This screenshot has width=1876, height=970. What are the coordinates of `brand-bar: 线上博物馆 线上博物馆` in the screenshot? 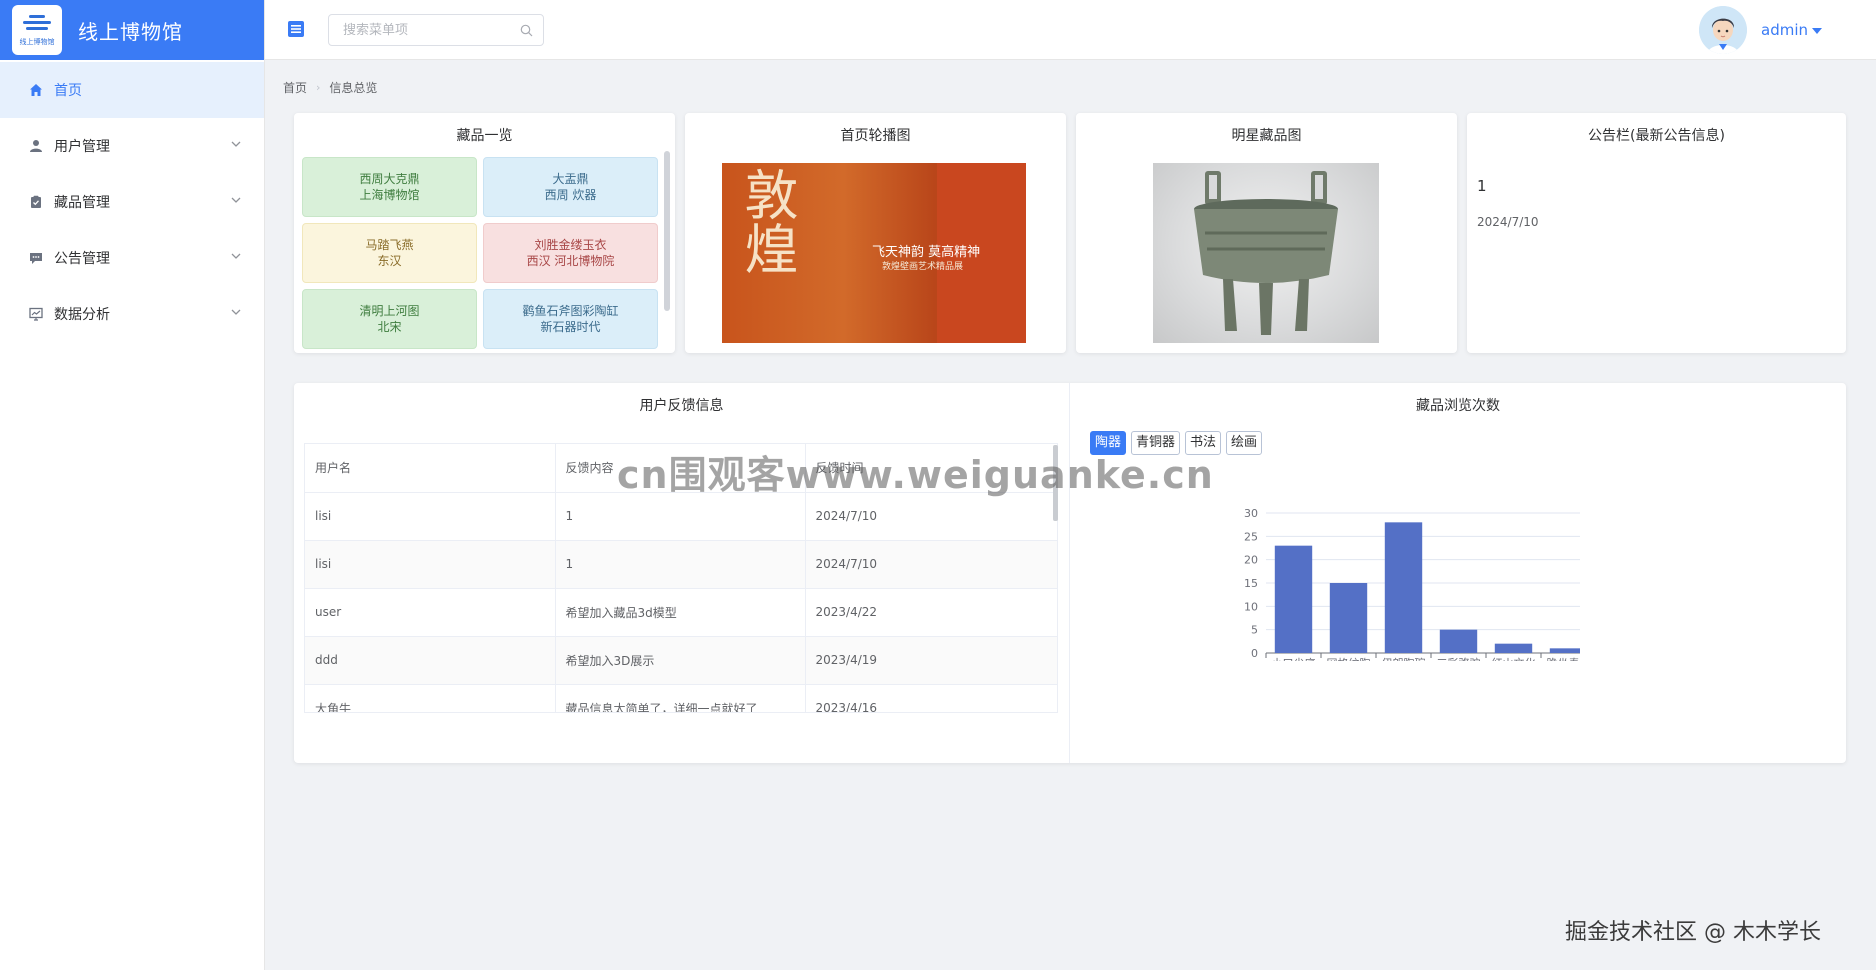 It's located at (132, 30).